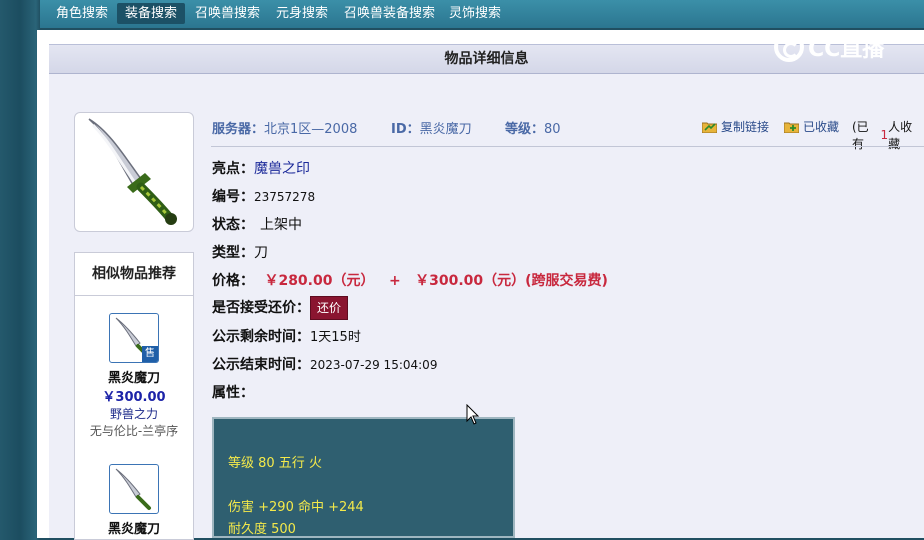  I want to click on copy-link-icon, so click(709, 127).